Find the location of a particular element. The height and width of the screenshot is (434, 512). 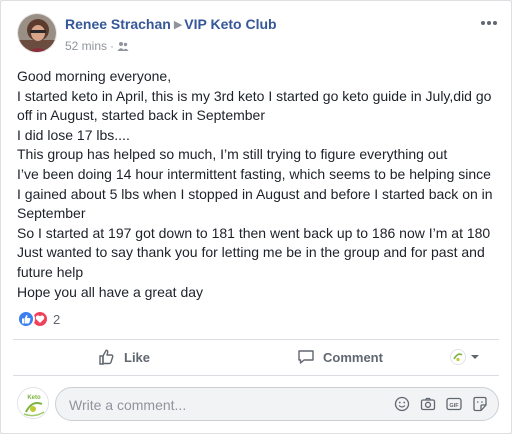

like-reaction-icon is located at coordinates (26, 319).